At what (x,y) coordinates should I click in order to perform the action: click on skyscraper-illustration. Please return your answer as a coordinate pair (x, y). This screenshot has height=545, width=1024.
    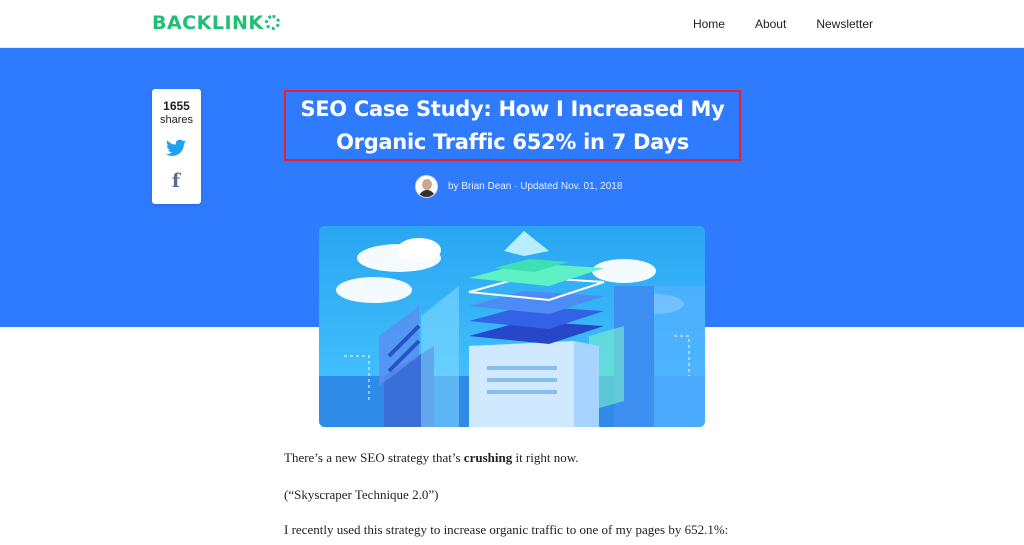
    Looking at the image, I should click on (512, 326).